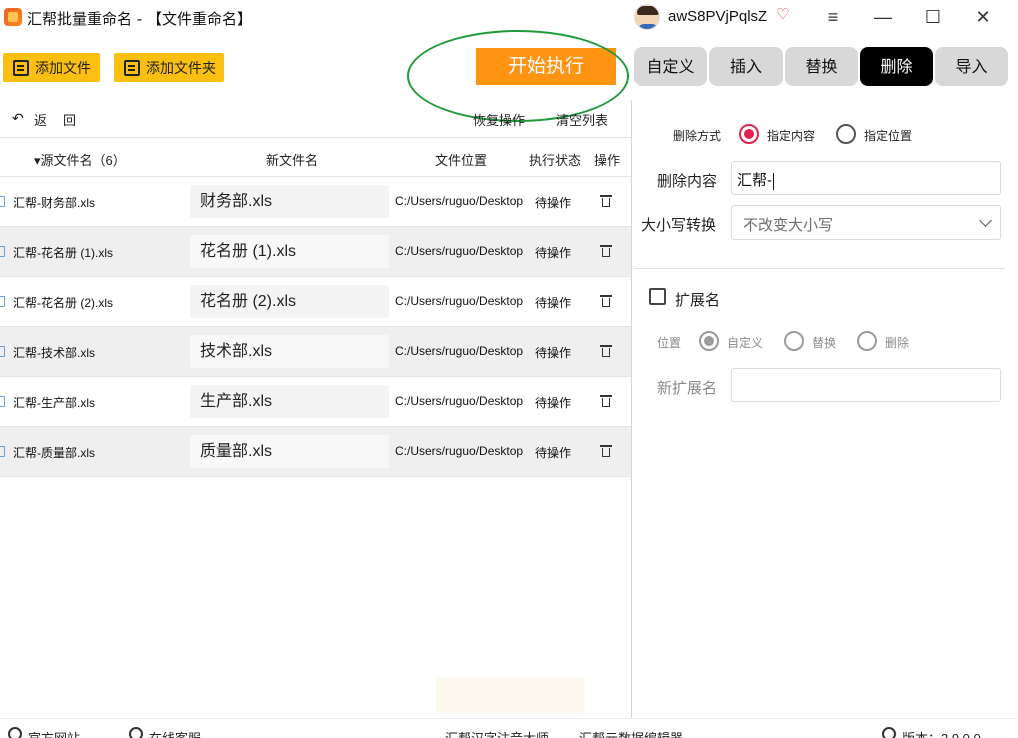 This screenshot has width=1018, height=738. What do you see at coordinates (983, 17) in the screenshot?
I see `close-button: ✕` at bounding box center [983, 17].